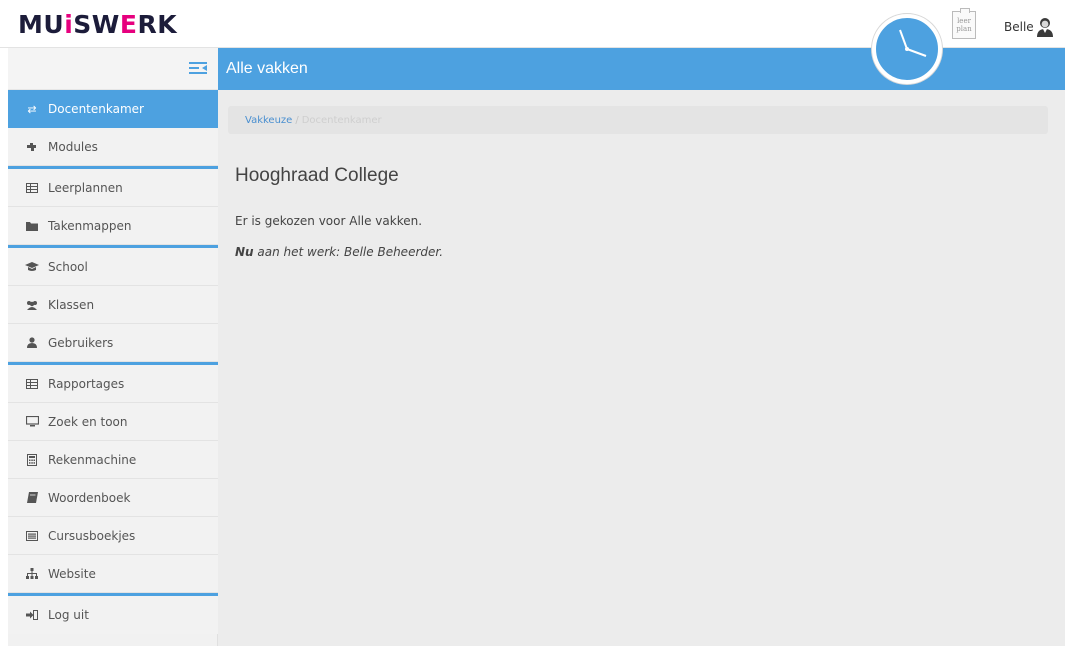  I want to click on current-user-text: Nu aan het werk: Belle Beheerder., so click(339, 252).